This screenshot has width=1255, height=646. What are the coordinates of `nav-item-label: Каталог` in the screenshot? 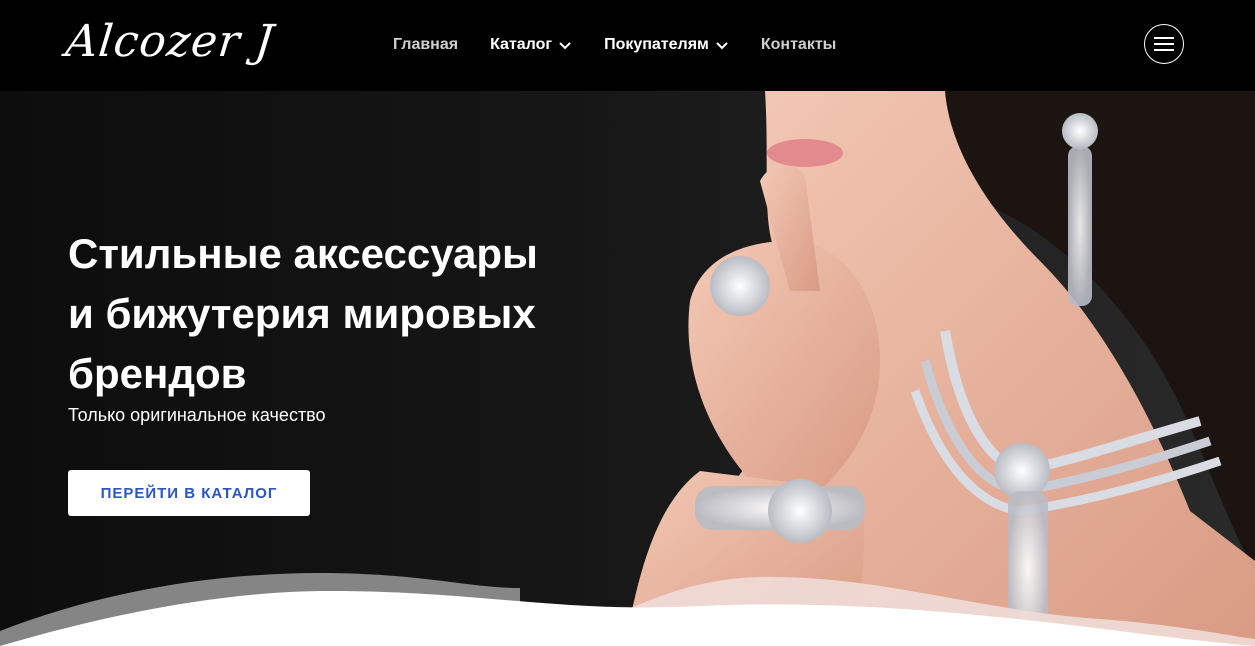 It's located at (521, 44).